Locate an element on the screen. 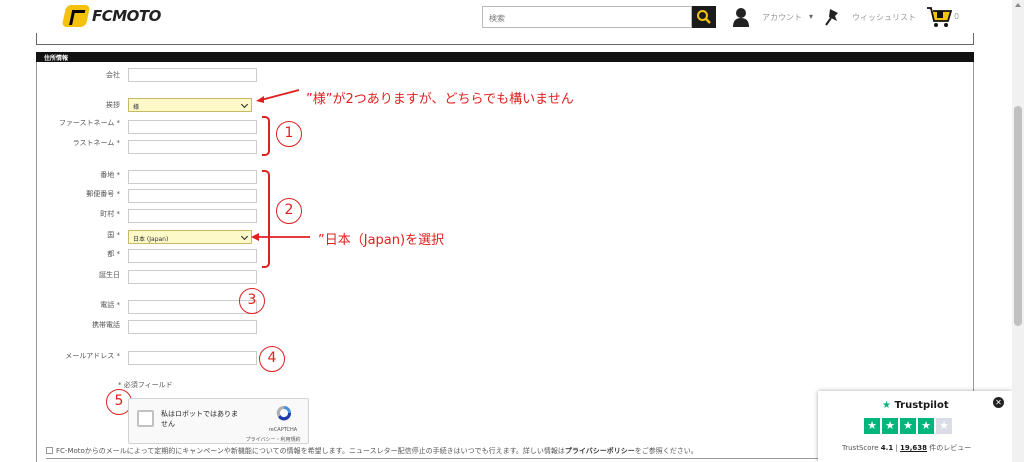  privacy-policy-link: プライバシーポリシー is located at coordinates (600, 451).